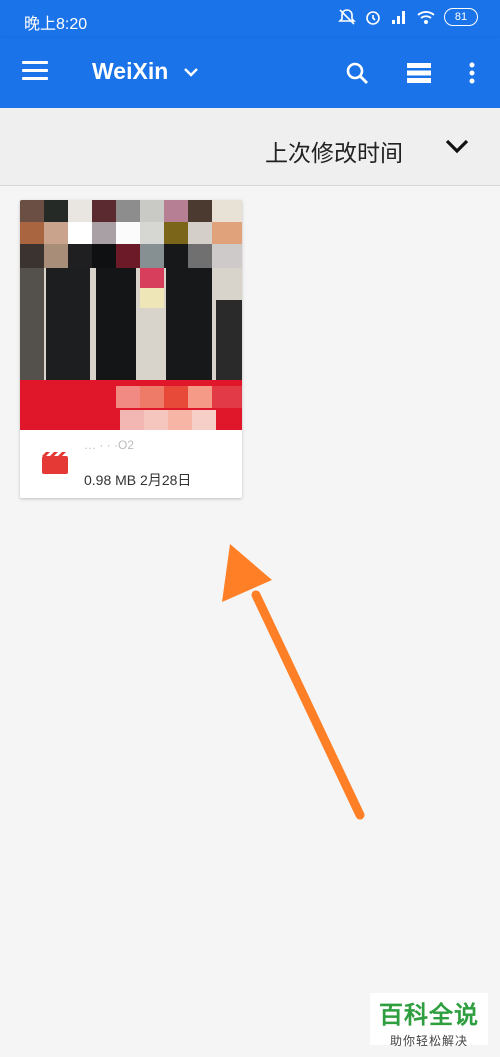 Image resolution: width=500 pixels, height=1057 pixels. What do you see at coordinates (131, 464) in the screenshot?
I see `file-info: … · · ·O2 0.98 MB 2月28日` at bounding box center [131, 464].